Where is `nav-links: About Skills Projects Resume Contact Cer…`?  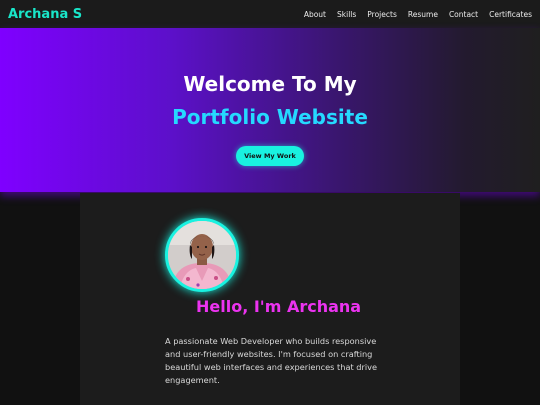 nav-links: About Skills Projects Resume Contact Cer… is located at coordinates (418, 14).